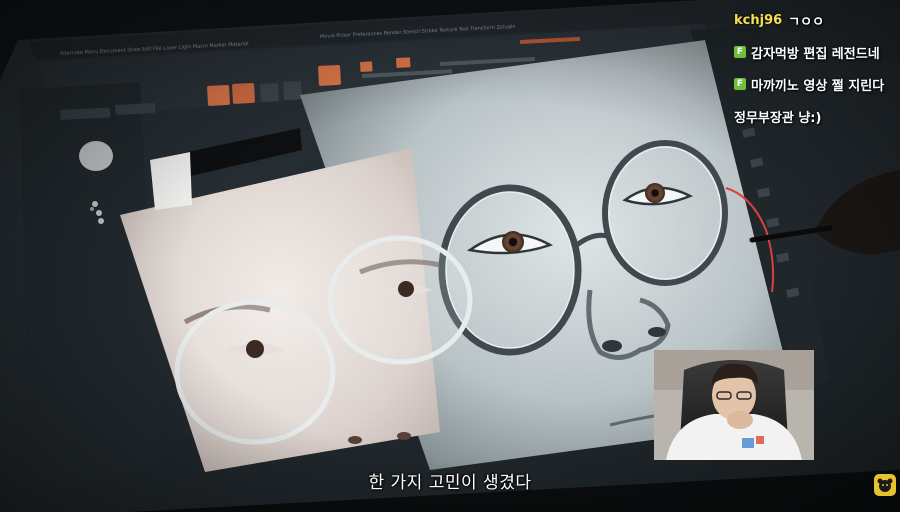 The width and height of the screenshot is (900, 512). What do you see at coordinates (885, 485) in the screenshot?
I see `channel-logo-icon` at bounding box center [885, 485].